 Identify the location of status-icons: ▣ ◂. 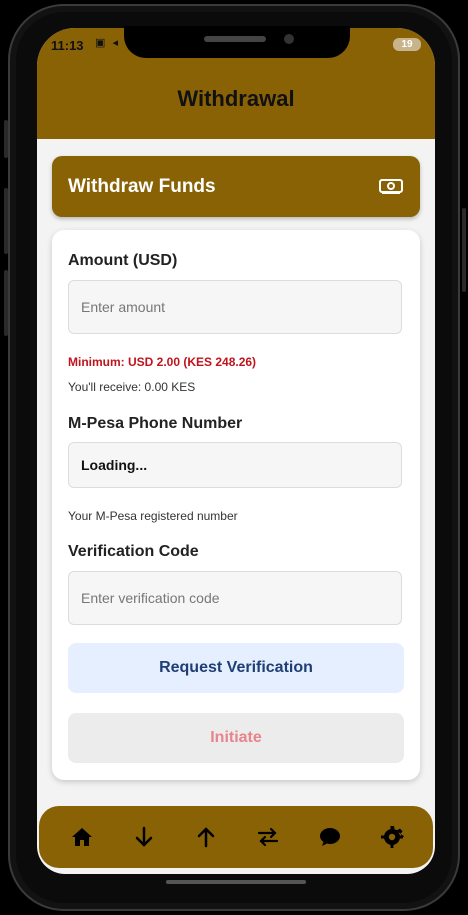
(107, 43).